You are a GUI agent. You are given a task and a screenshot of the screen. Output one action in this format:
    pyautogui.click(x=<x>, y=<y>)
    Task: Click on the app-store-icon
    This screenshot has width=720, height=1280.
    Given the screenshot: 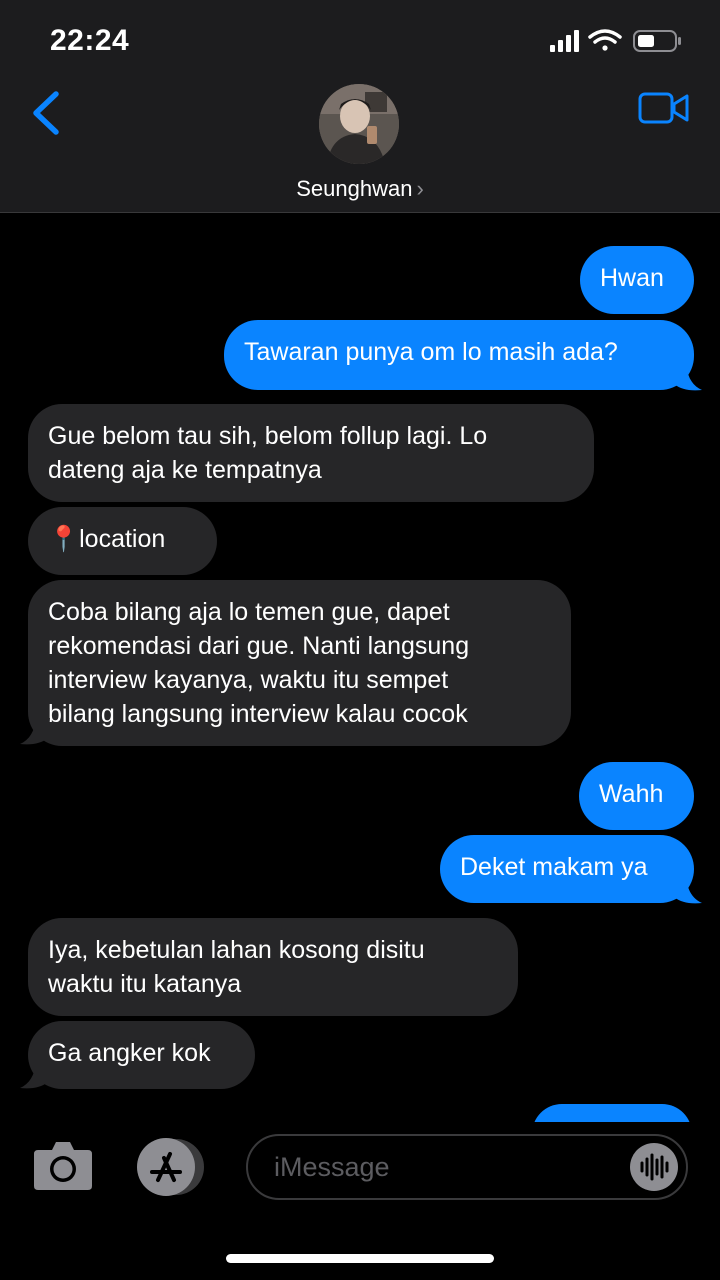 What is the action you would take?
    pyautogui.click(x=172, y=1167)
    